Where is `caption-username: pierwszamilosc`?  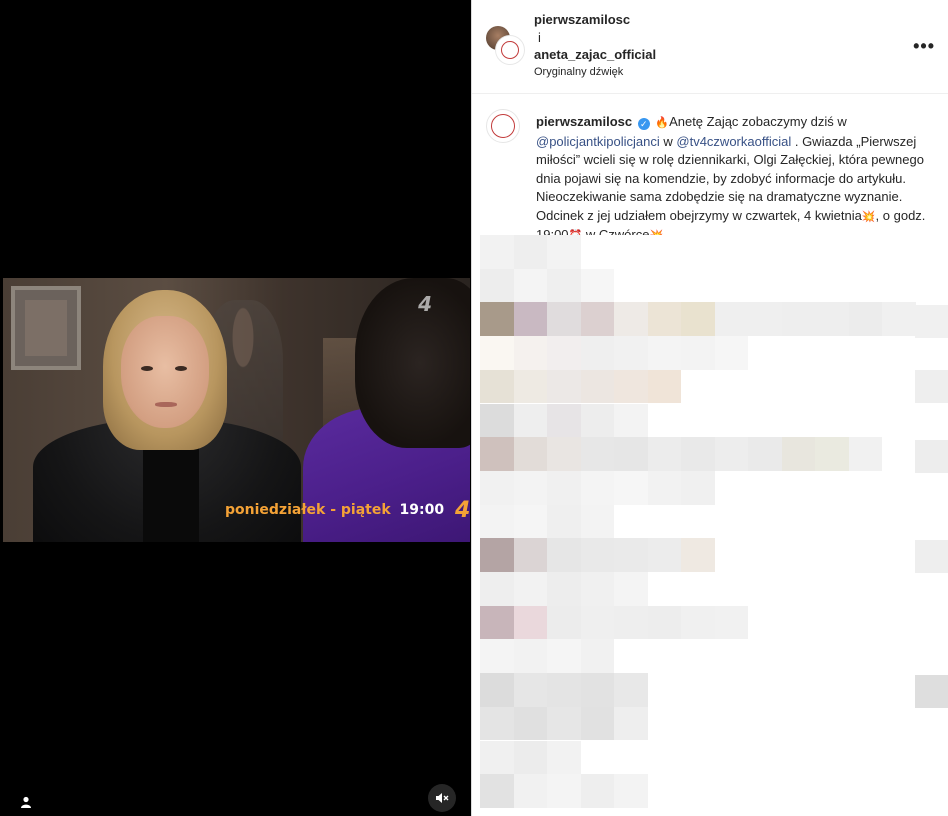
caption-username: pierwszamilosc is located at coordinates (584, 121).